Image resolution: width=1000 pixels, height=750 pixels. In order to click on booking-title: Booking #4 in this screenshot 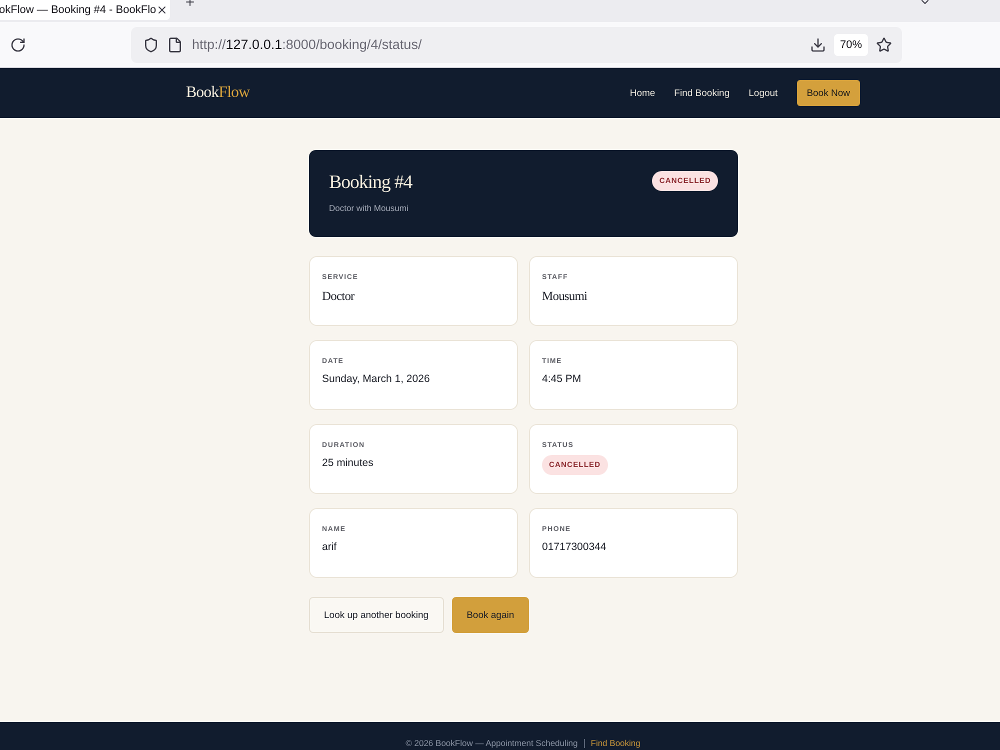, I will do `click(370, 183)`.